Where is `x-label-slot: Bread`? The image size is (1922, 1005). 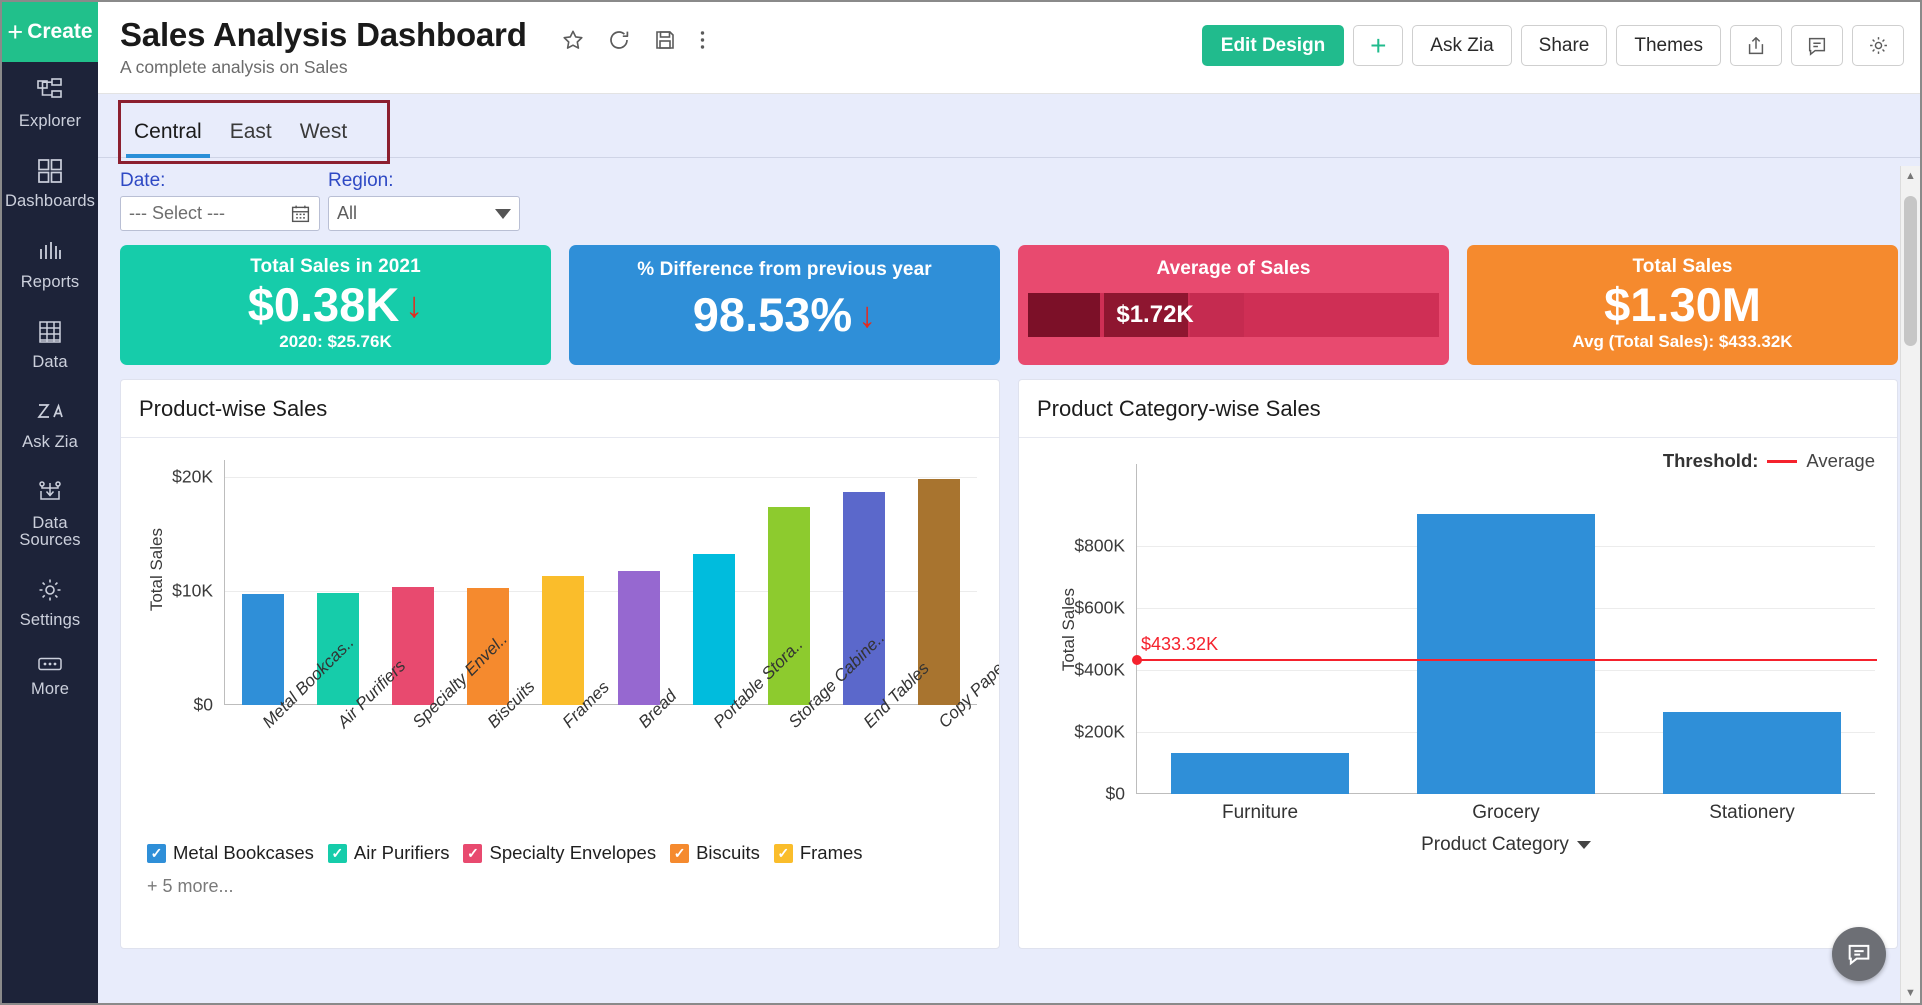 x-label-slot: Bread is located at coordinates (640, 758).